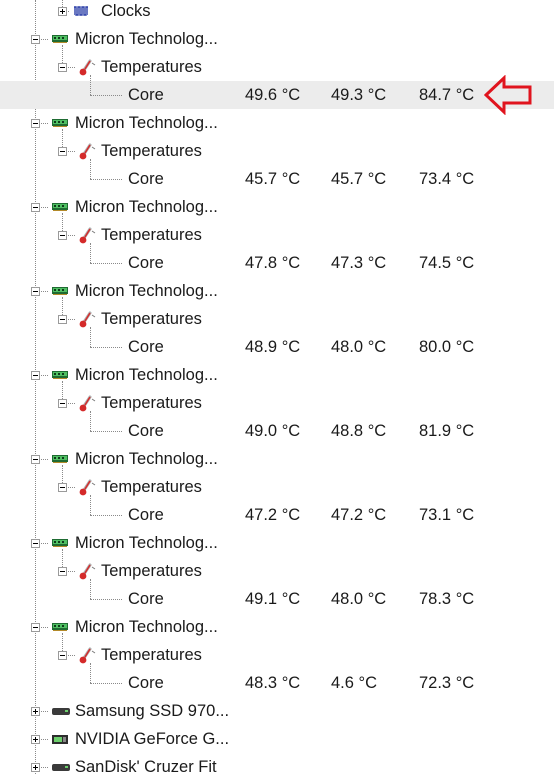 Image resolution: width=554 pixels, height=779 pixels. Describe the element at coordinates (354, 683) in the screenshot. I see `sensor-min: 4.6 °C` at that location.